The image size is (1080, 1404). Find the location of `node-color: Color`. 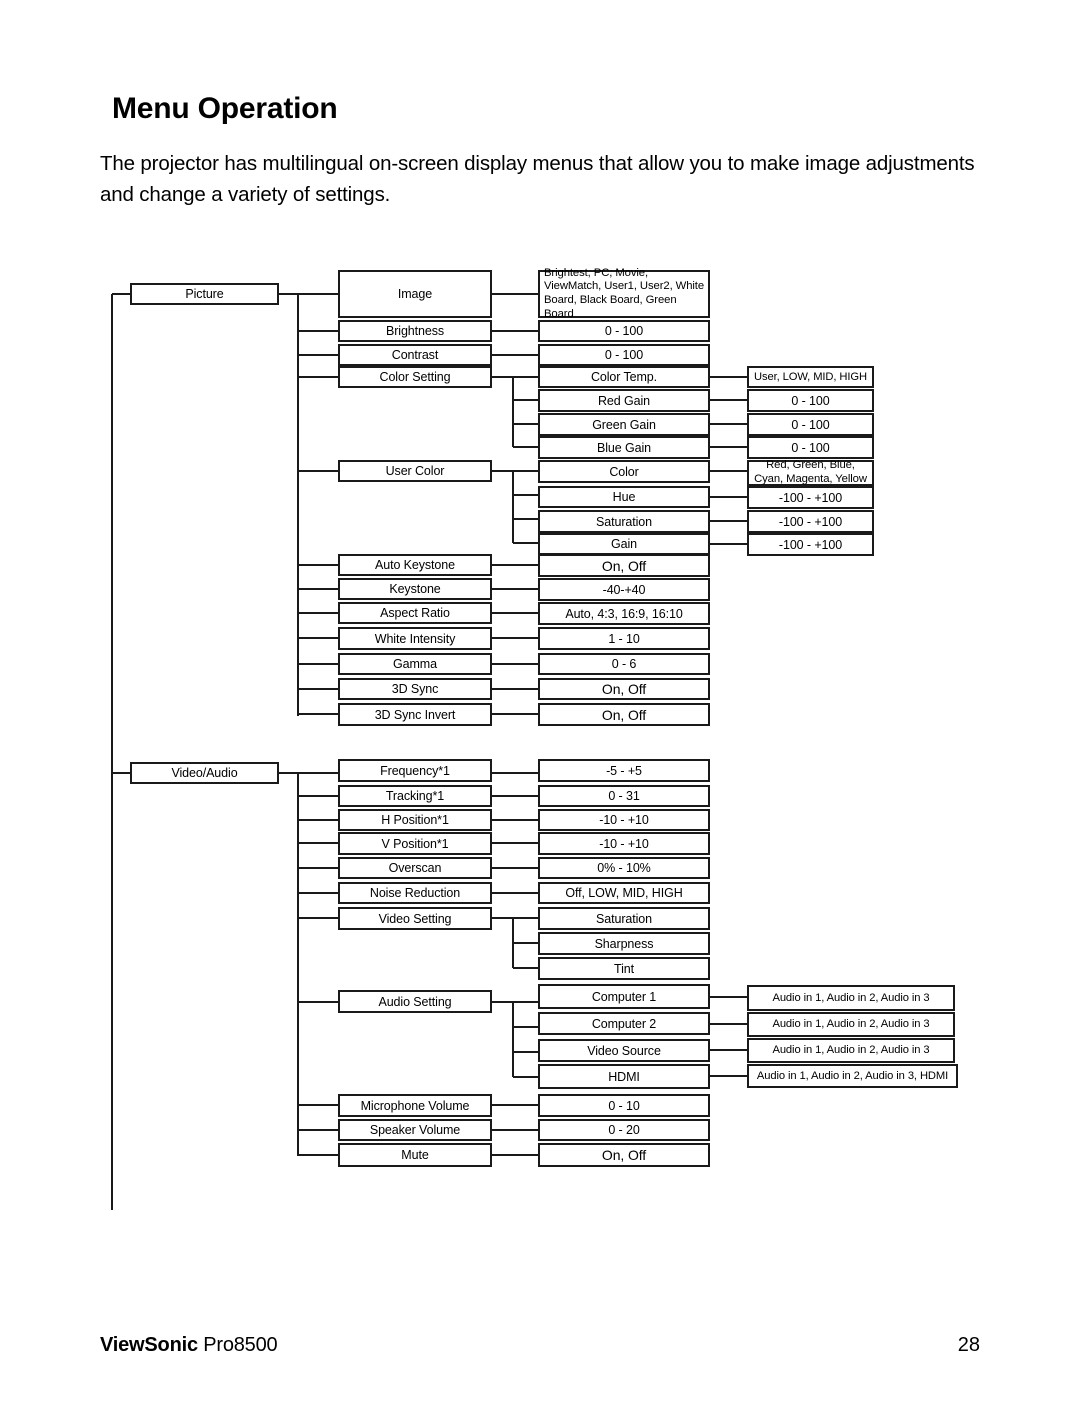

node-color: Color is located at coordinates (624, 471).